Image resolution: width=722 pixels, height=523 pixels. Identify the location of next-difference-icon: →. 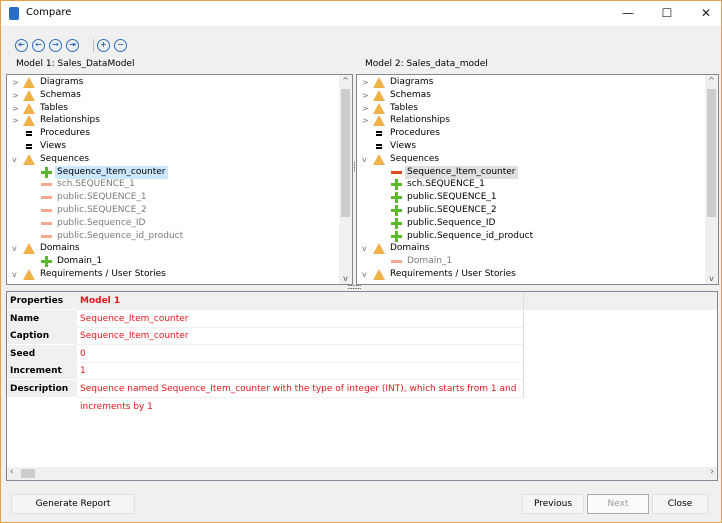
(55, 45).